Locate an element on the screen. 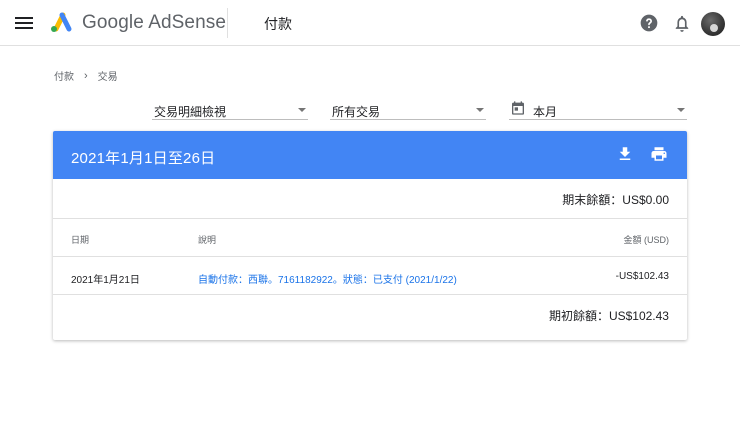 This screenshot has width=740, height=444. breadcrumb-item-transactions: 交易 is located at coordinates (107, 77).